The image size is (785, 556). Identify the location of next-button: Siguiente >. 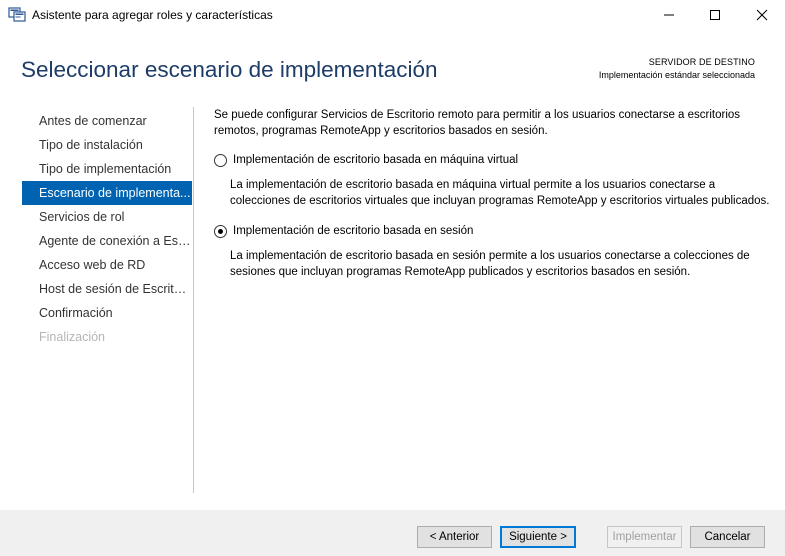
(538, 537).